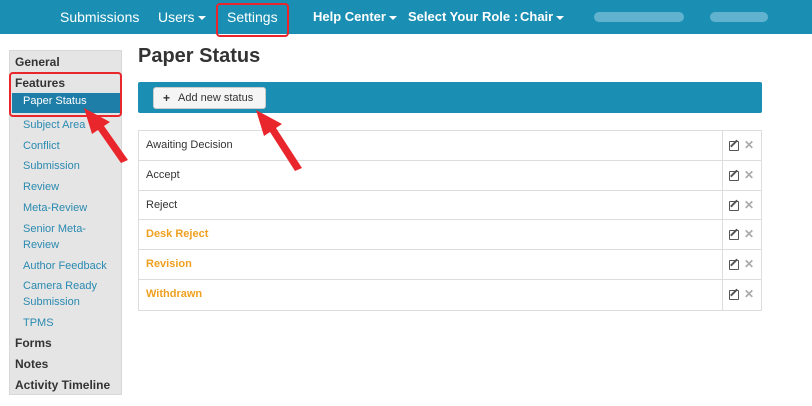  What do you see at coordinates (106, 135) in the screenshot?
I see `arrow-to-paper-status` at bounding box center [106, 135].